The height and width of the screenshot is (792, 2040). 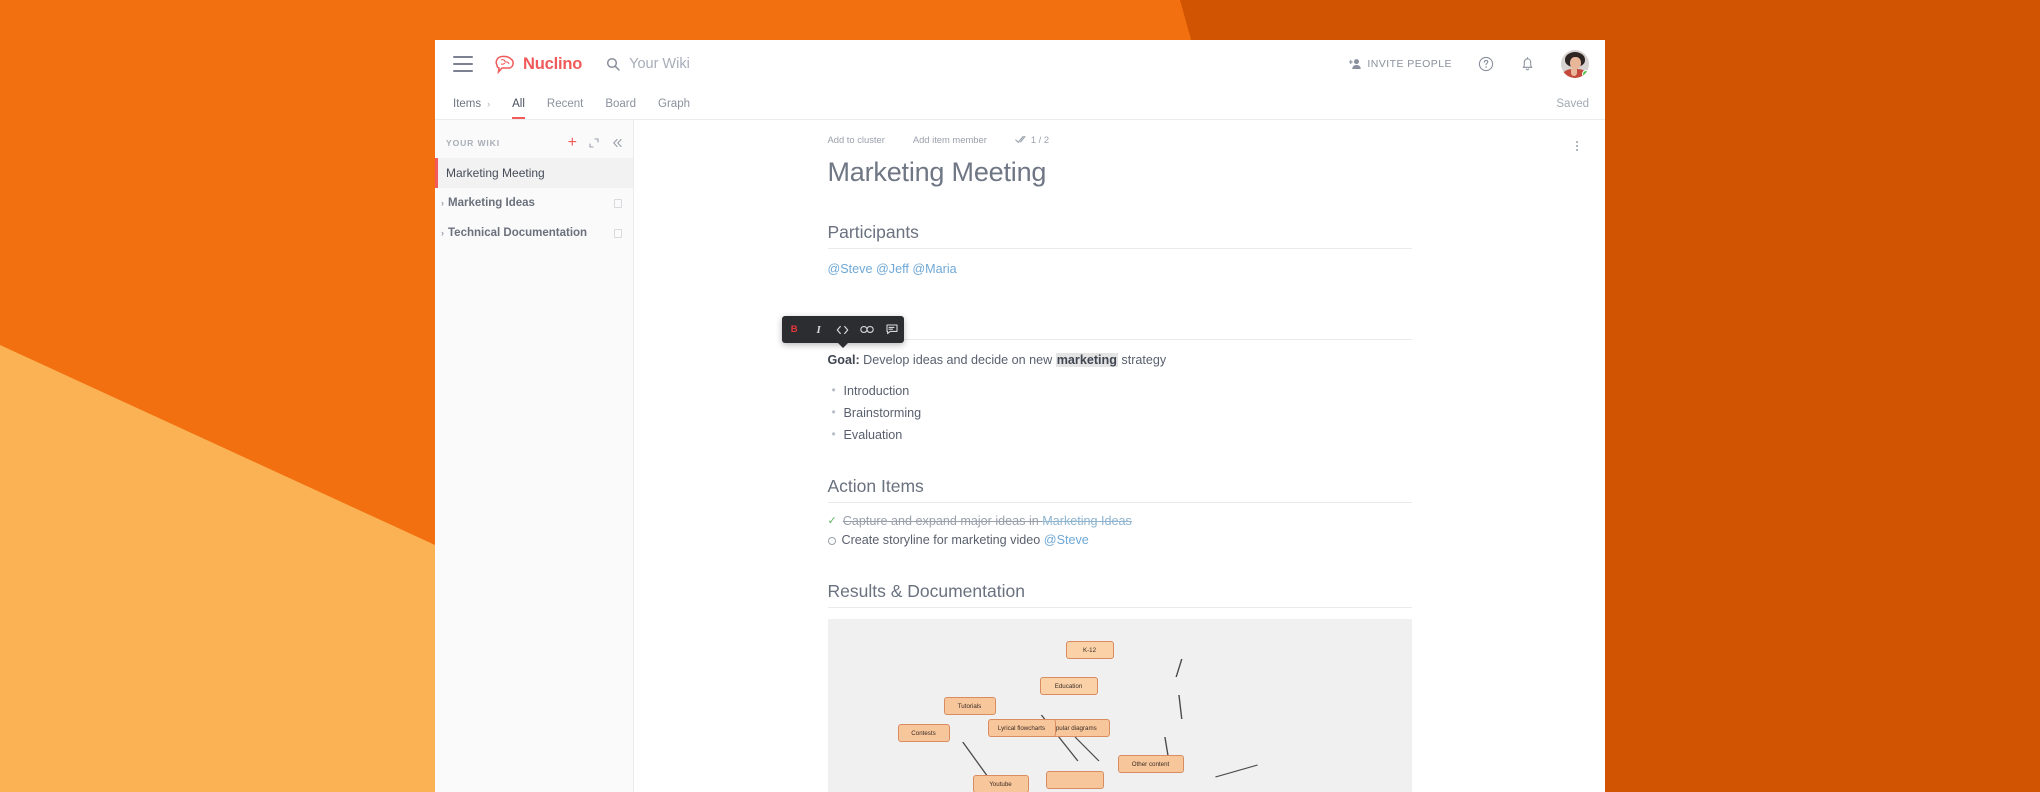 I want to click on code-icon, so click(x=843, y=329).